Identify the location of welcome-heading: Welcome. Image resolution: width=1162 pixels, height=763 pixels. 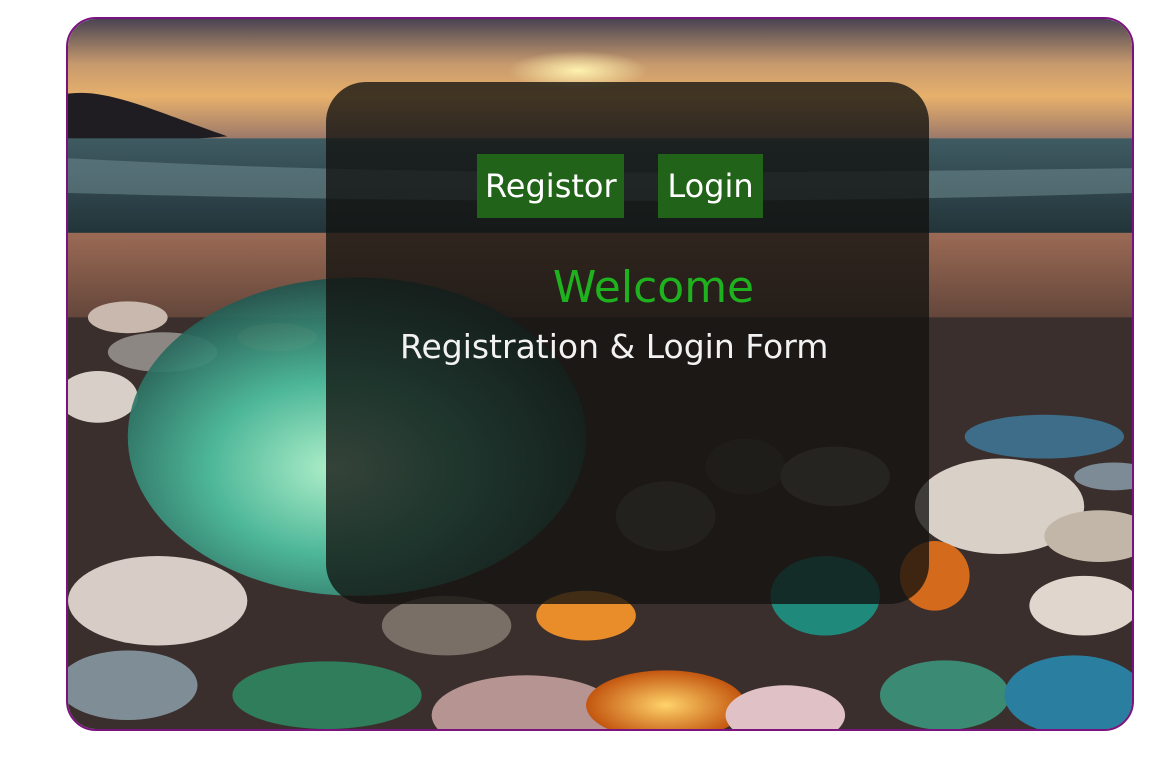
(653, 287).